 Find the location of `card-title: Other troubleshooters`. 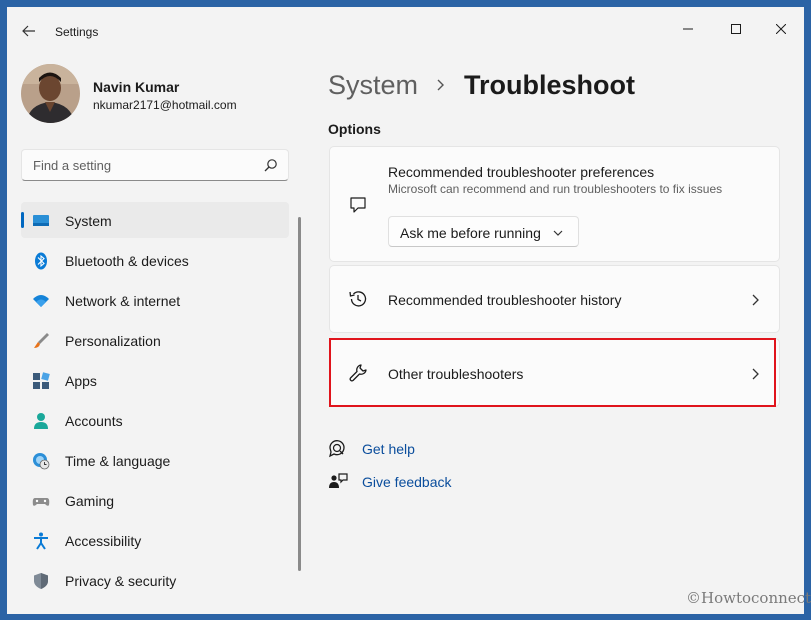

card-title: Other troubleshooters is located at coordinates (456, 374).